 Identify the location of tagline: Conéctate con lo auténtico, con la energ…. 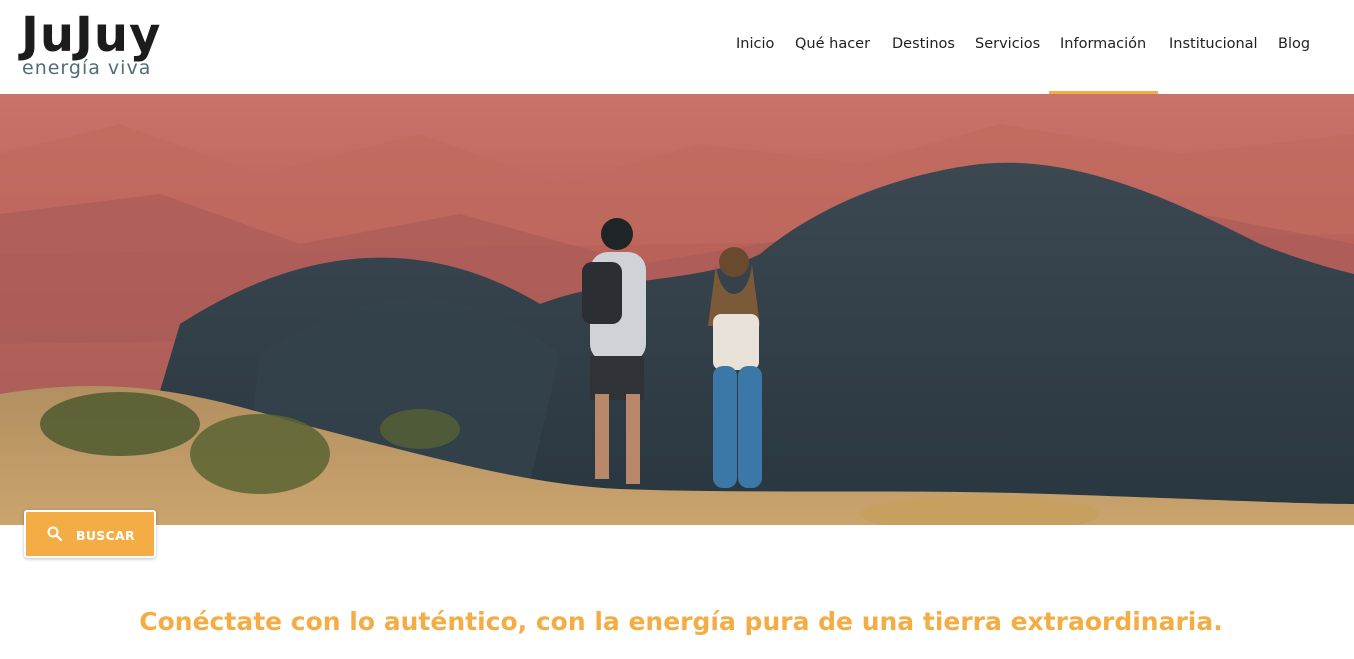
(681, 621).